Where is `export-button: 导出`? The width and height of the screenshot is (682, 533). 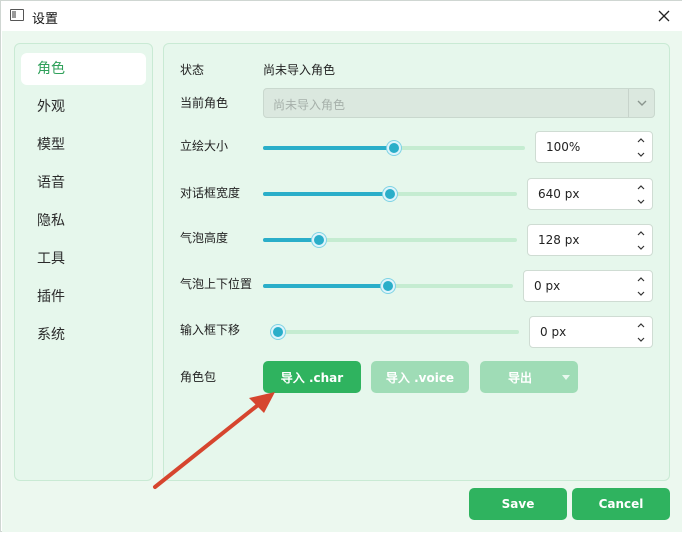
export-button: 导出 is located at coordinates (529, 377).